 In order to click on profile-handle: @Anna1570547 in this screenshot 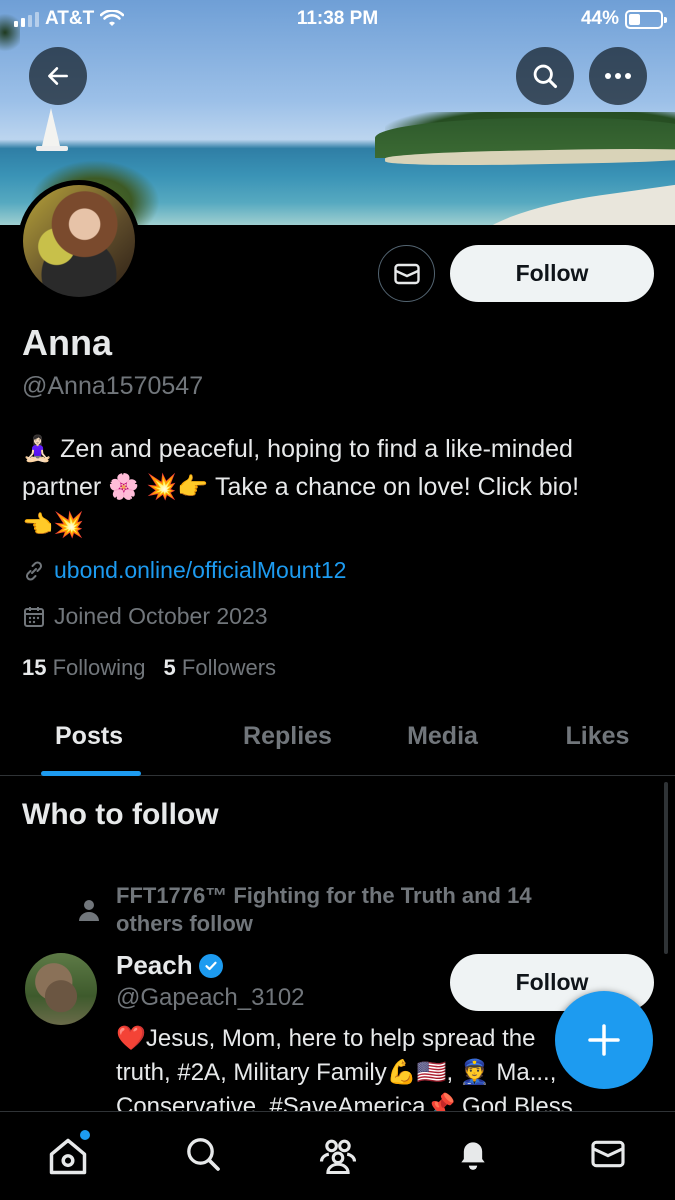, I will do `click(113, 386)`.